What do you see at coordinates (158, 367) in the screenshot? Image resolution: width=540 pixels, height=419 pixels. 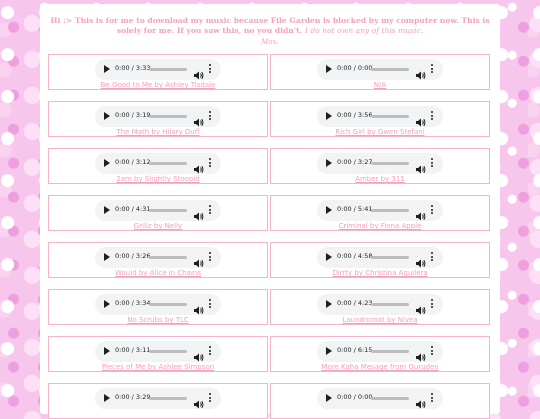 I see `track-title-link: Pieces of Me by Ashlee Simpson` at bounding box center [158, 367].